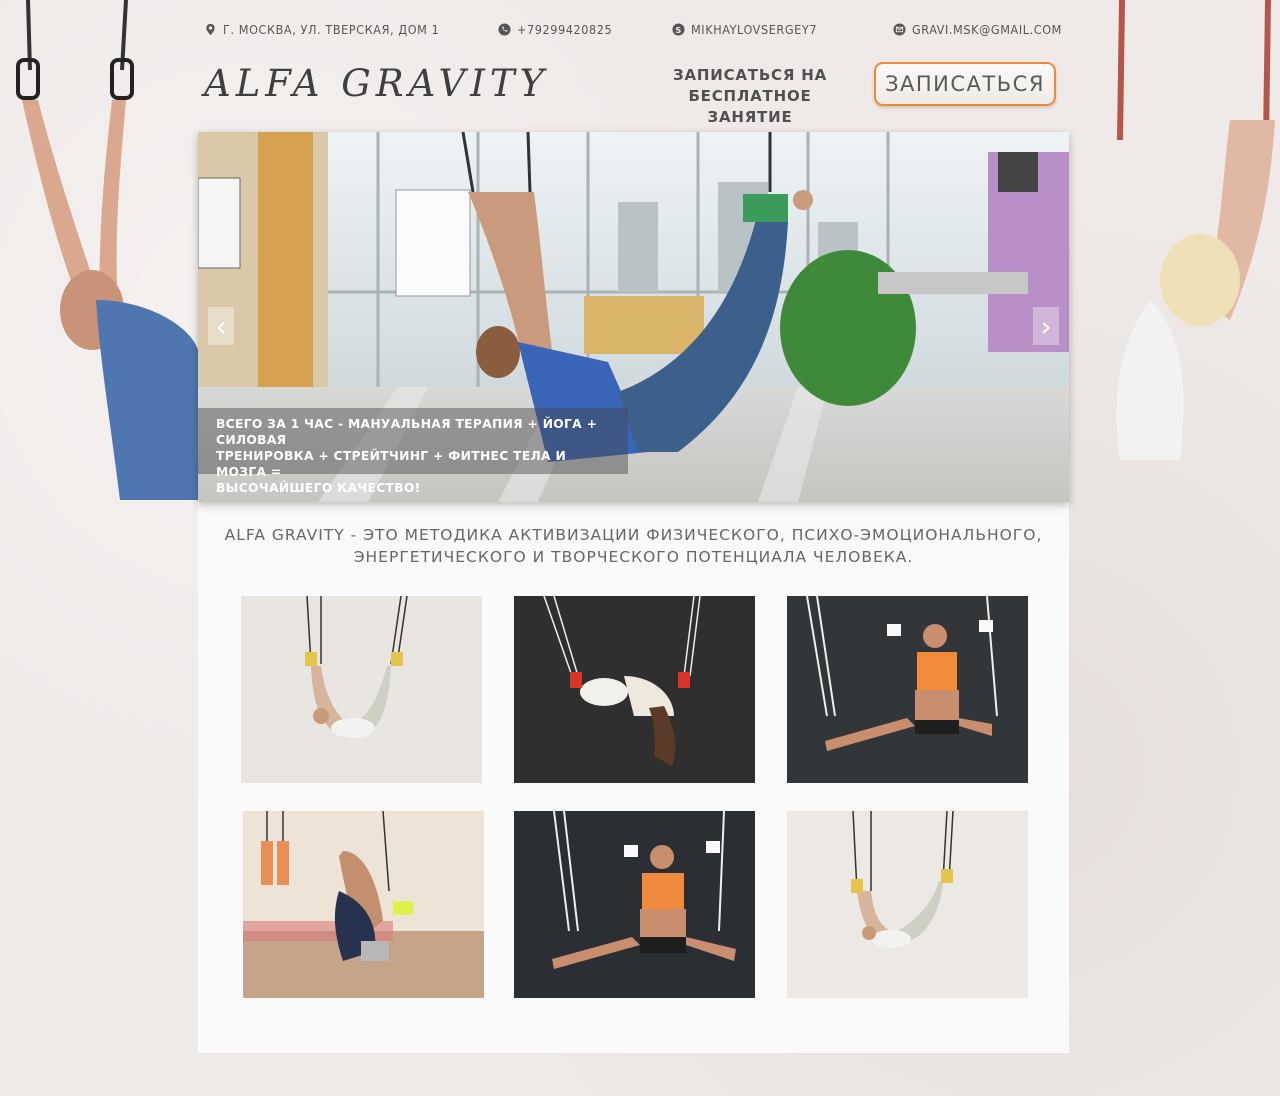  I want to click on right-athlete-image, so click(1180, 250).